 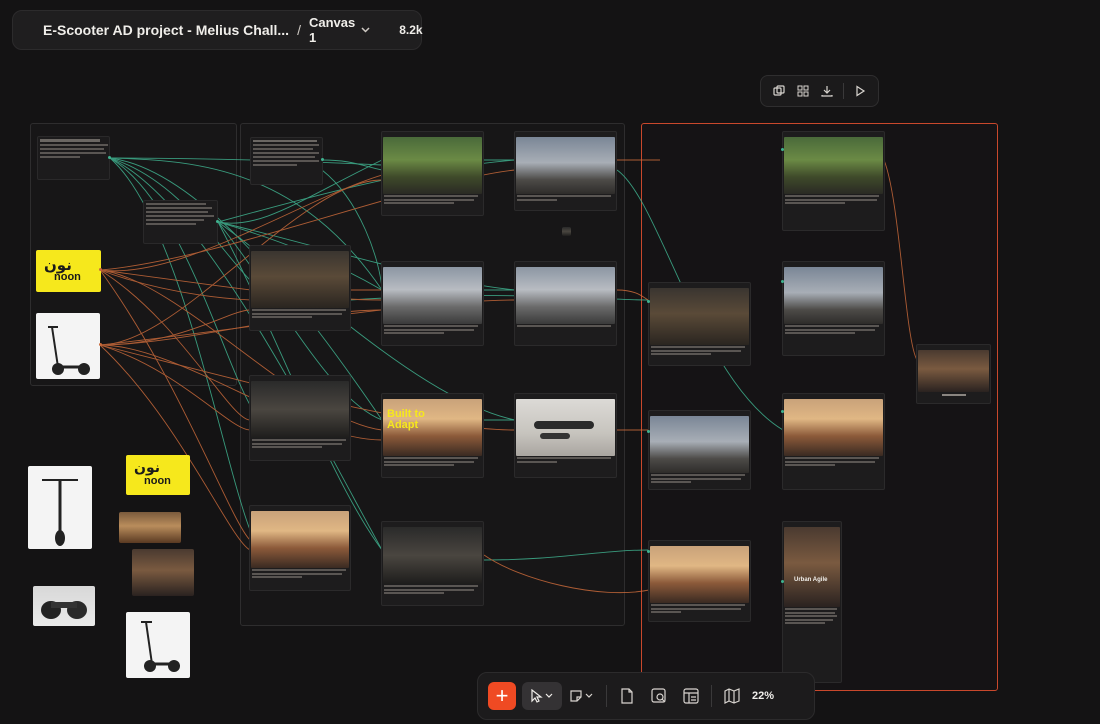 What do you see at coordinates (803, 91) in the screenshot?
I see `grid-icon` at bounding box center [803, 91].